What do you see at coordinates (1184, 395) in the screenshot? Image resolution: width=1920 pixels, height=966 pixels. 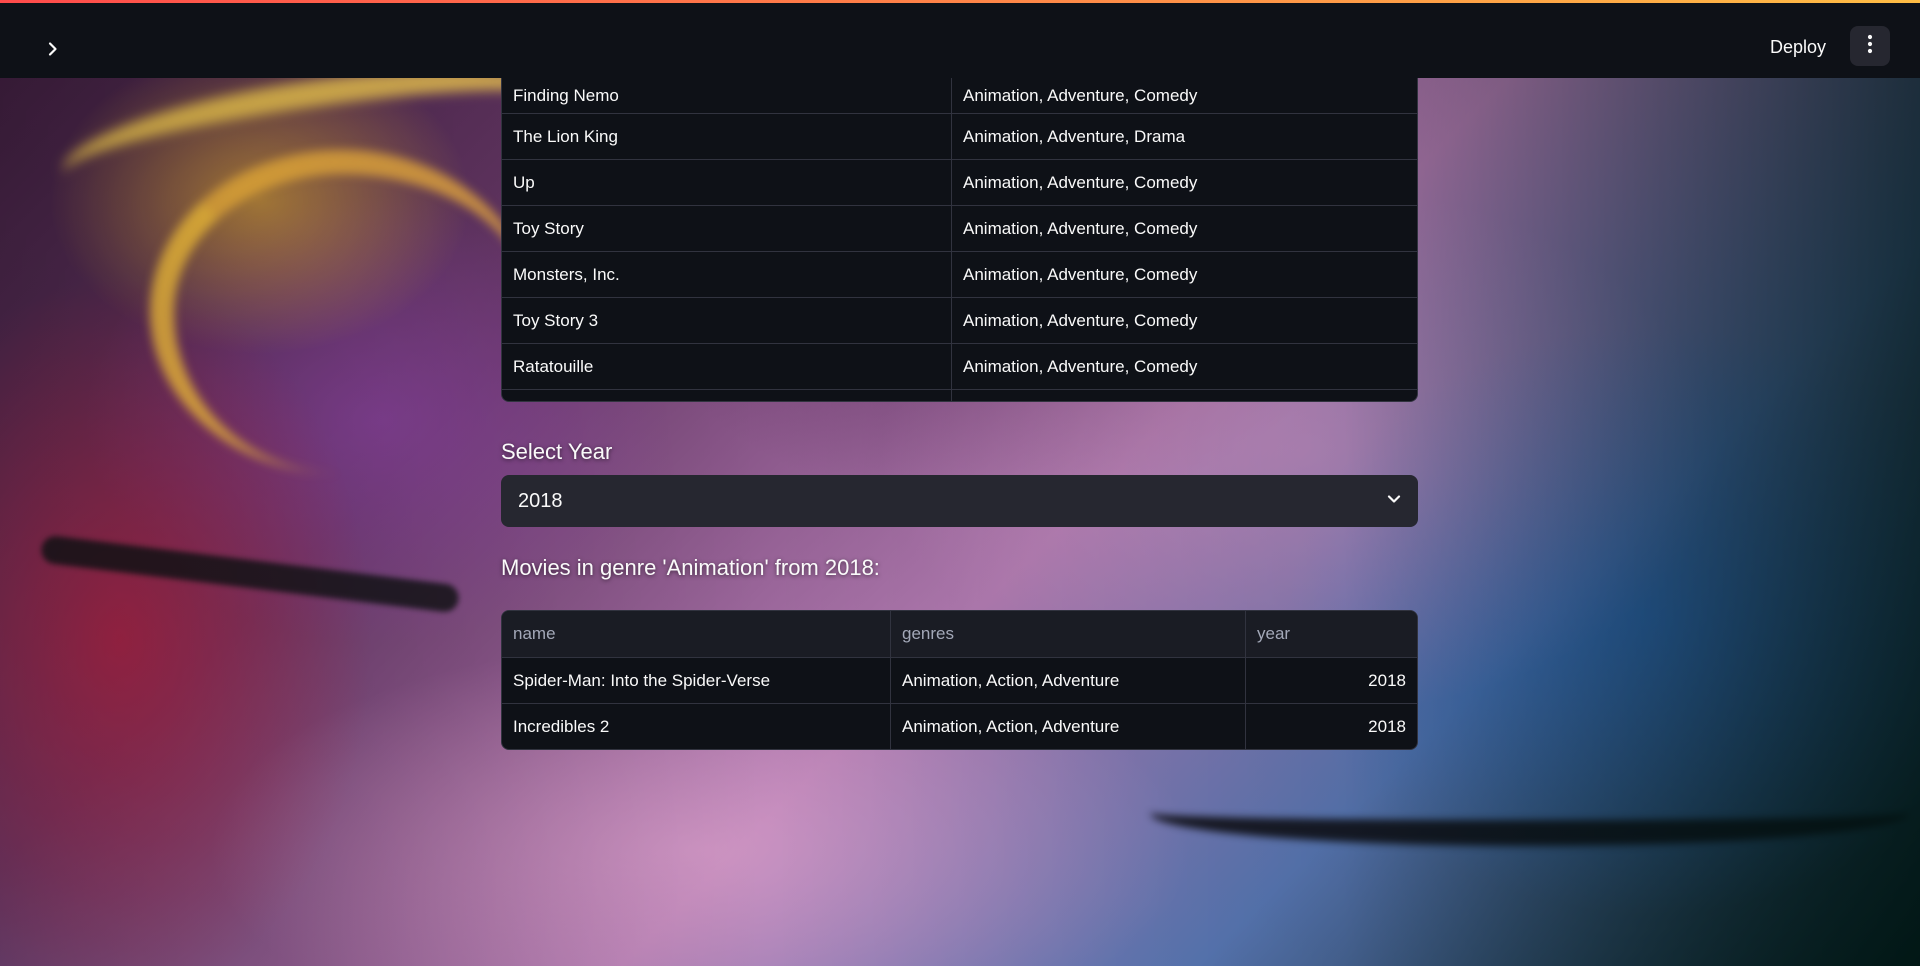 I see `table-cell-genres: Animation, Action` at bounding box center [1184, 395].